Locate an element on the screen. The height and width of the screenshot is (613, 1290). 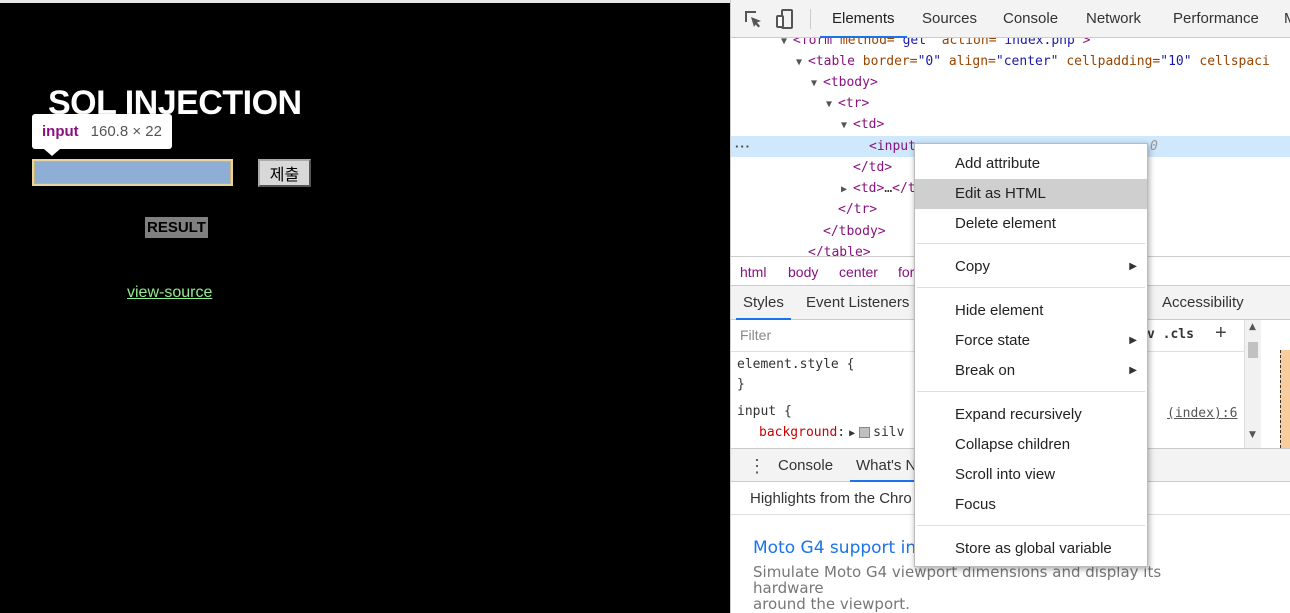
dom-node-form: ▼ <form method="get" action="index.php"> is located at coordinates (1010, 44).